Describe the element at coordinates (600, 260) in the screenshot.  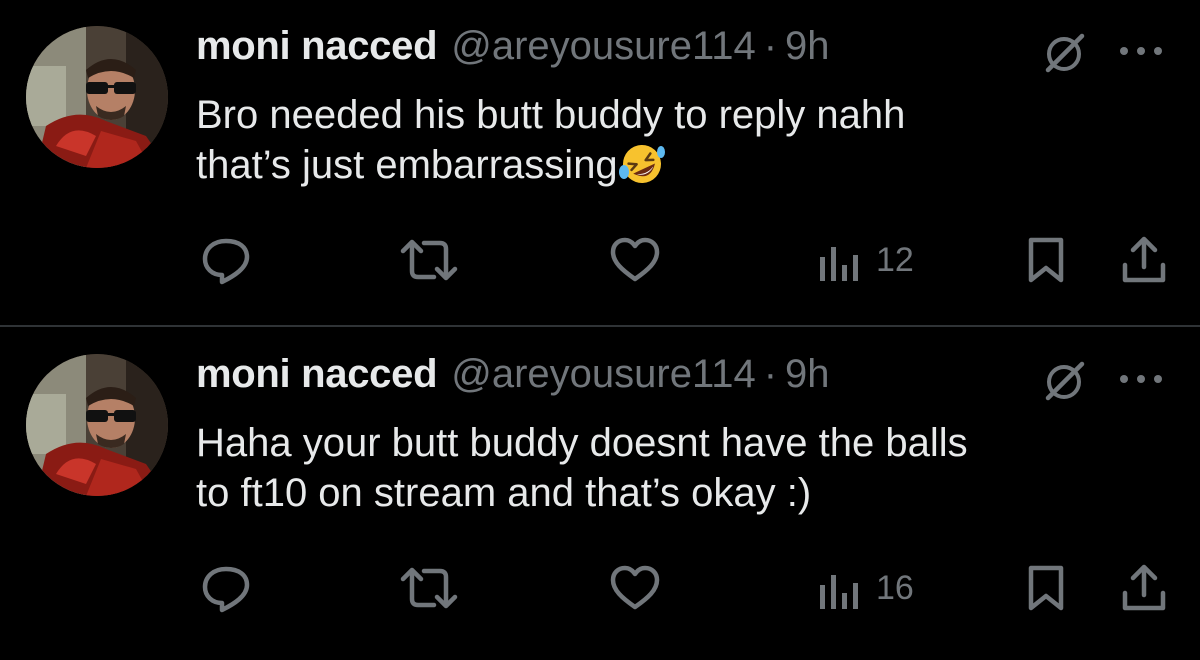
I see `tweet-actions: 12` at that location.